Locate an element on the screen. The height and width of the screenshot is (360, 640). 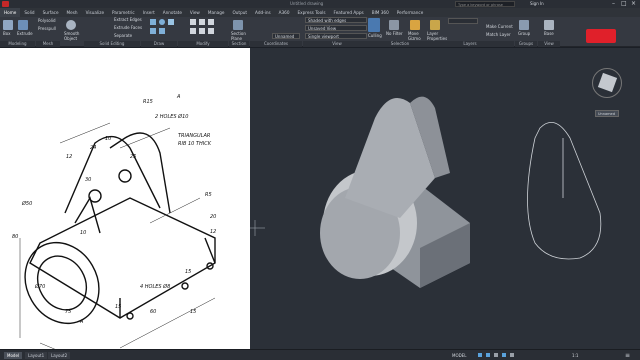
dim-label: 24 is located at coordinates (93, 148).